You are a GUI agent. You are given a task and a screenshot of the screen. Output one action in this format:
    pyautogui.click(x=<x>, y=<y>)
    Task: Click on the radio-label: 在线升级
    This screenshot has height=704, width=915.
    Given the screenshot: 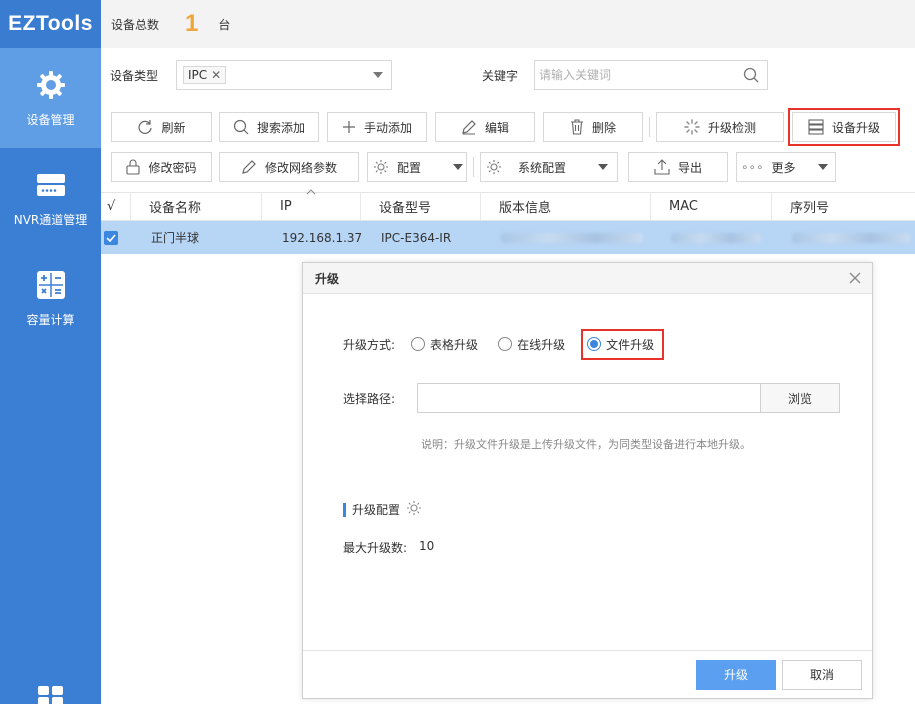 What is the action you would take?
    pyautogui.click(x=541, y=344)
    